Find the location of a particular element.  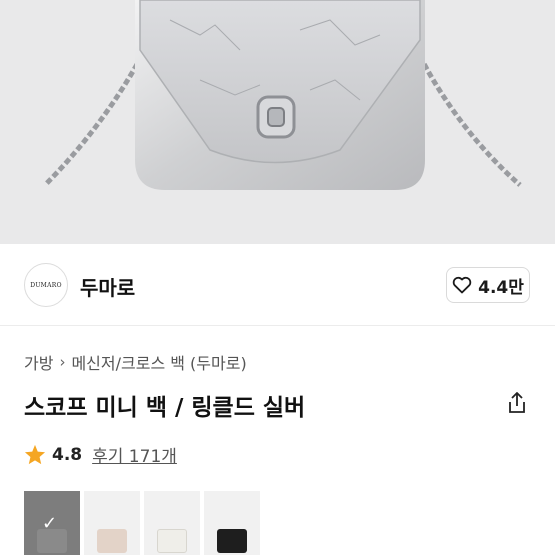

color-options: ✓ is located at coordinates (142, 523).